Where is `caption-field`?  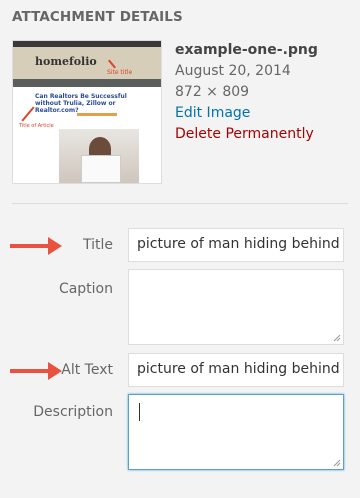
caption-field is located at coordinates (236, 307).